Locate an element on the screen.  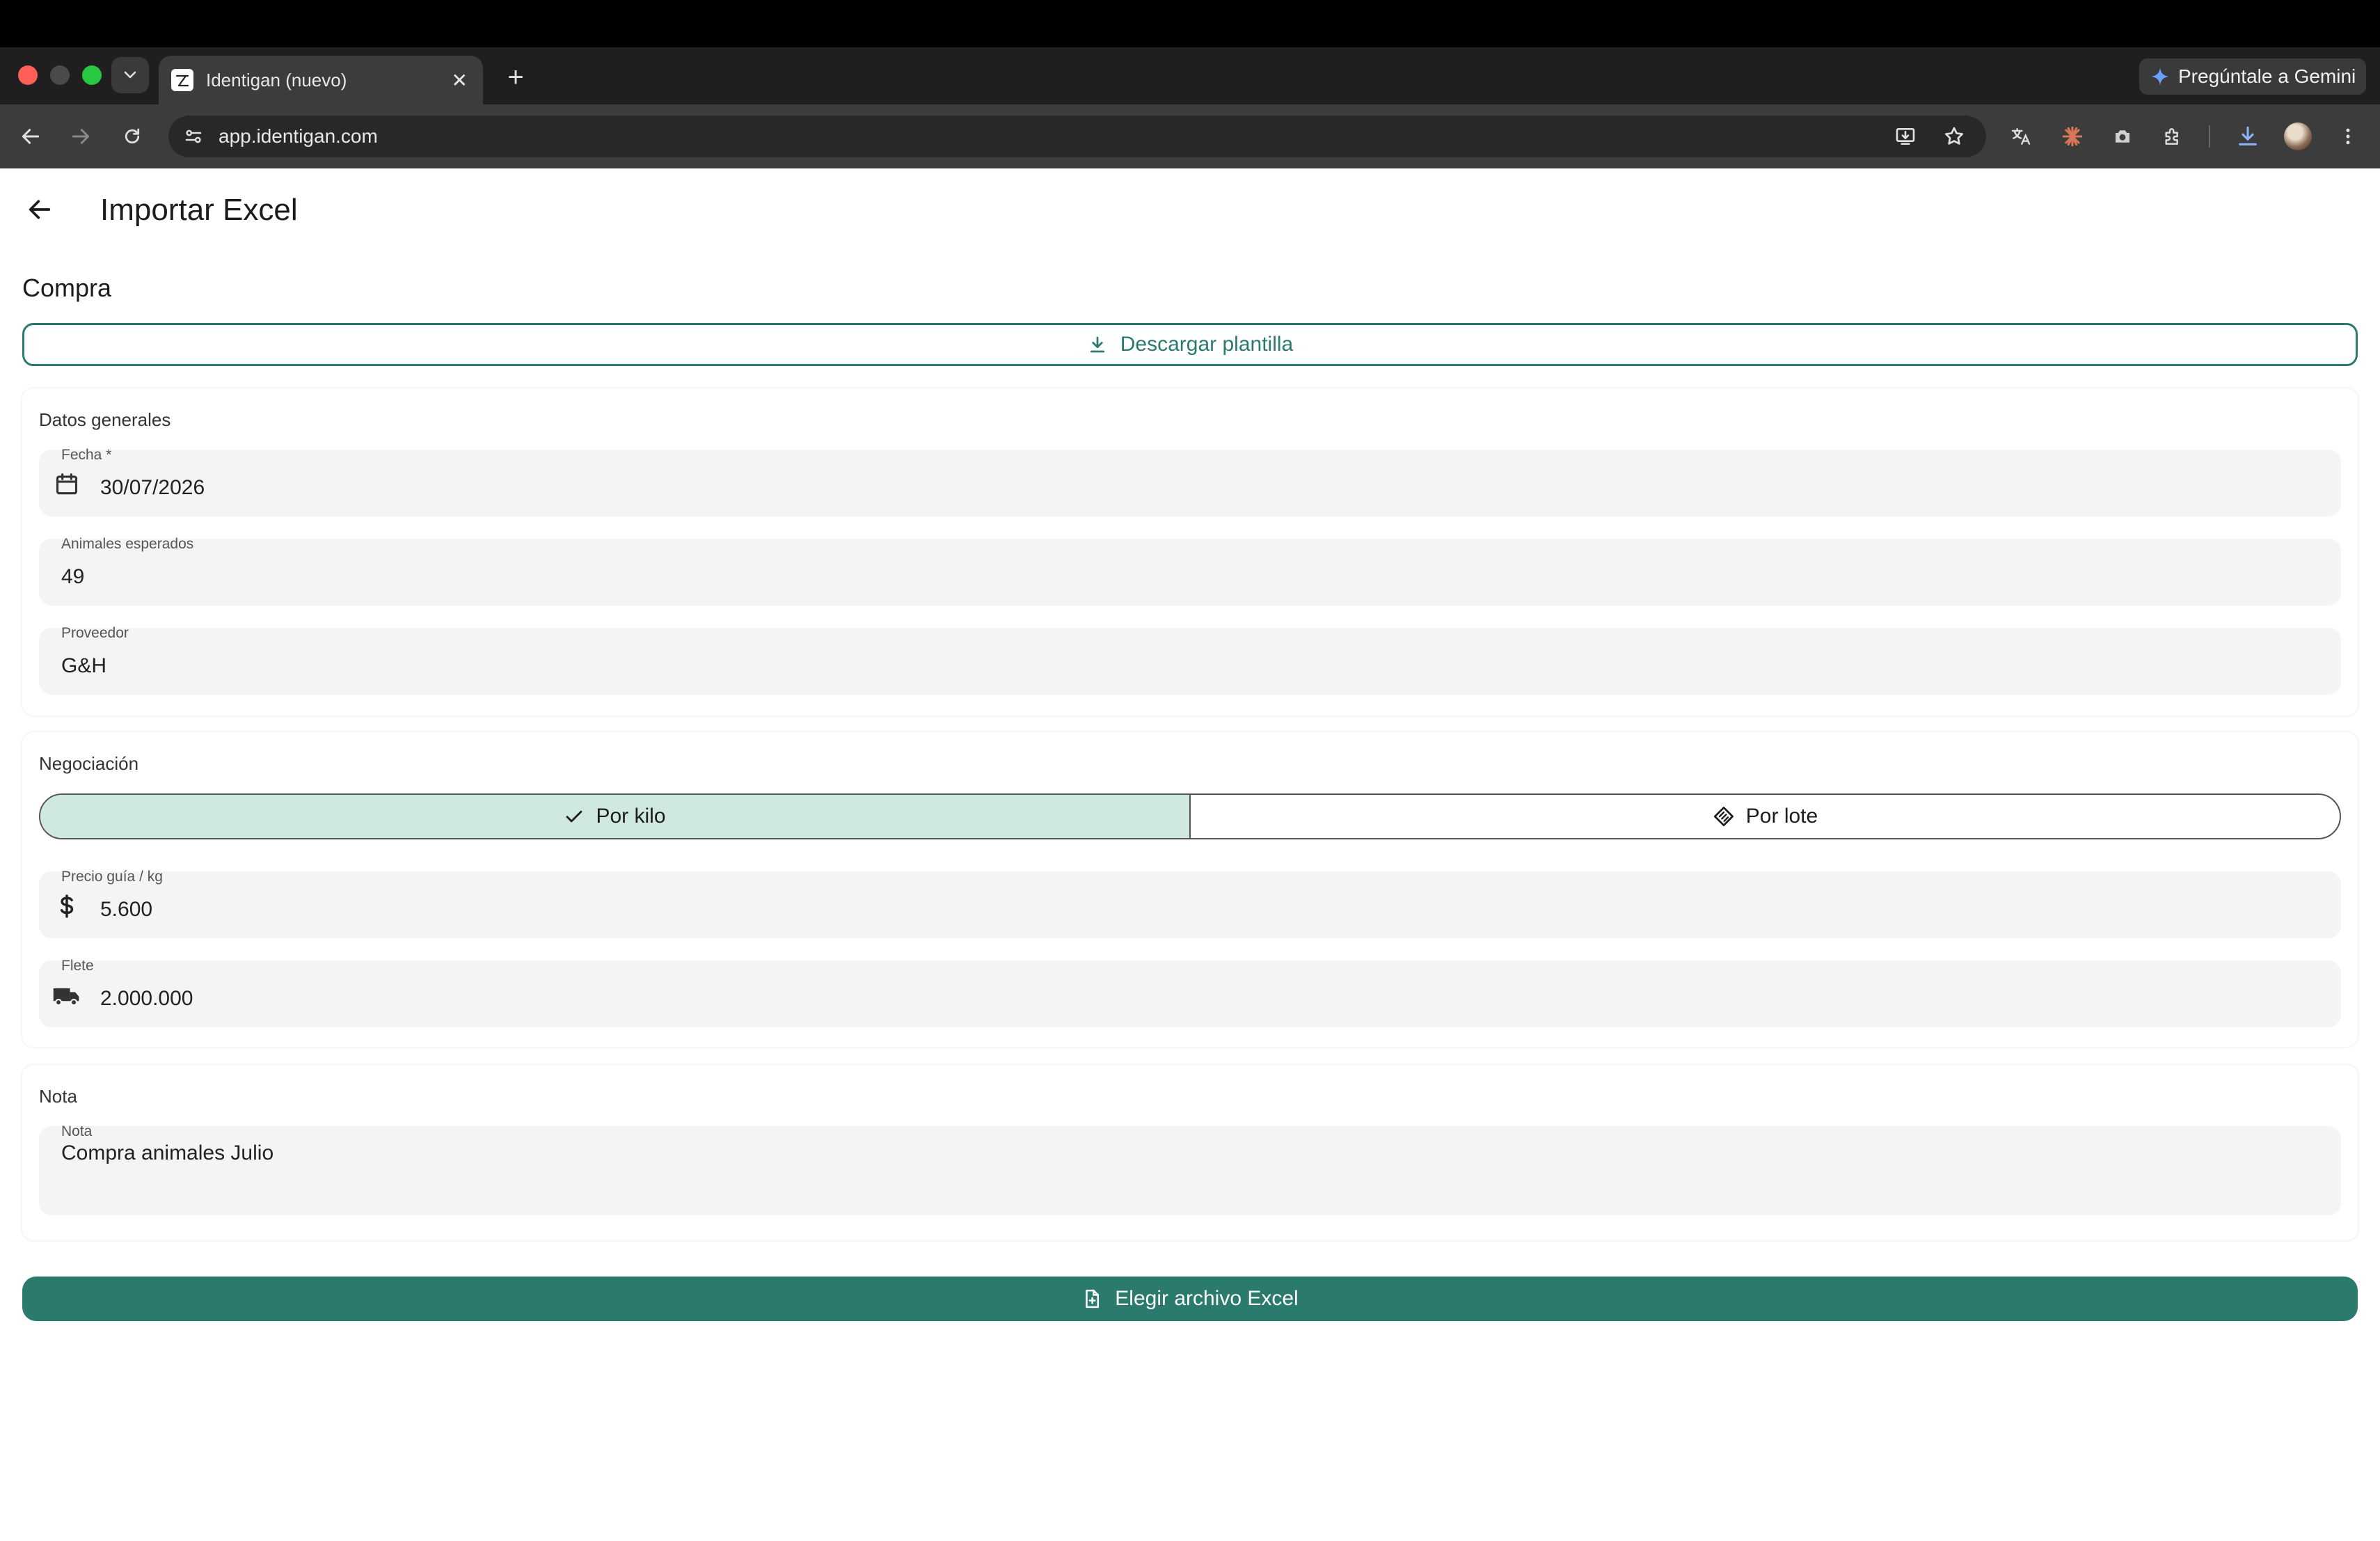
flete-field: Flete 2.000.000 is located at coordinates (1190, 992).